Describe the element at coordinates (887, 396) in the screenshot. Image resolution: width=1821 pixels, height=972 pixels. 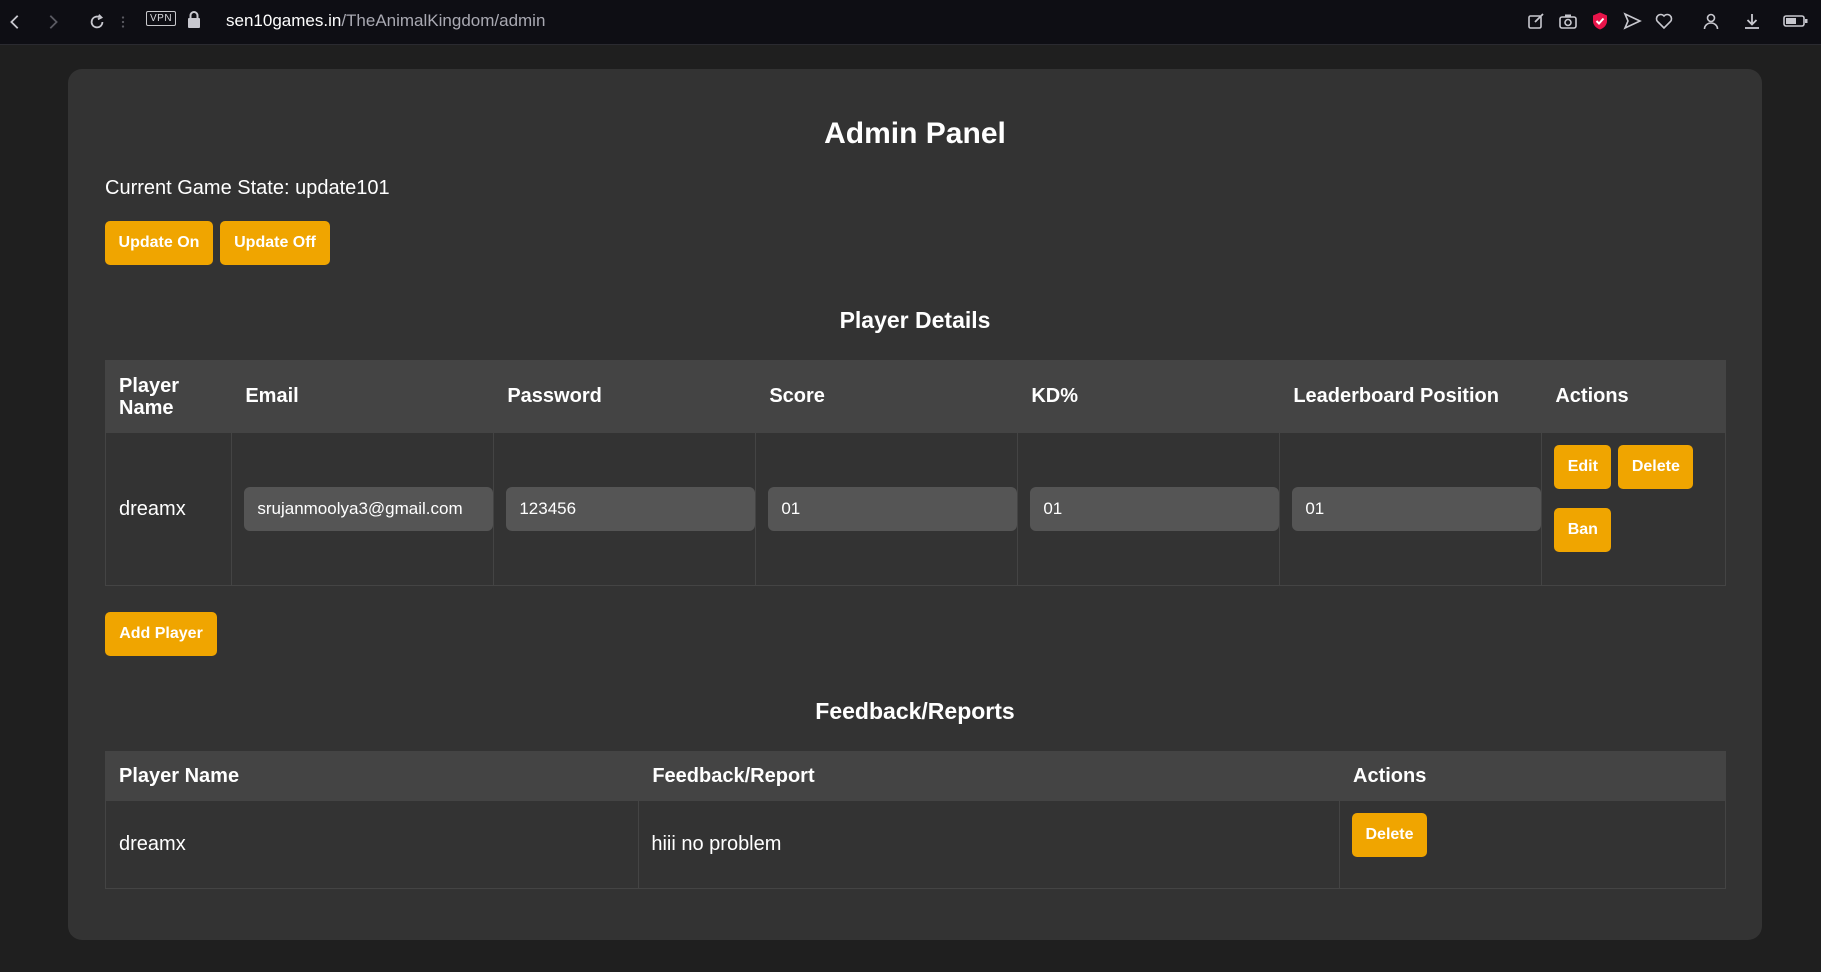
I see `column-header: Score` at that location.